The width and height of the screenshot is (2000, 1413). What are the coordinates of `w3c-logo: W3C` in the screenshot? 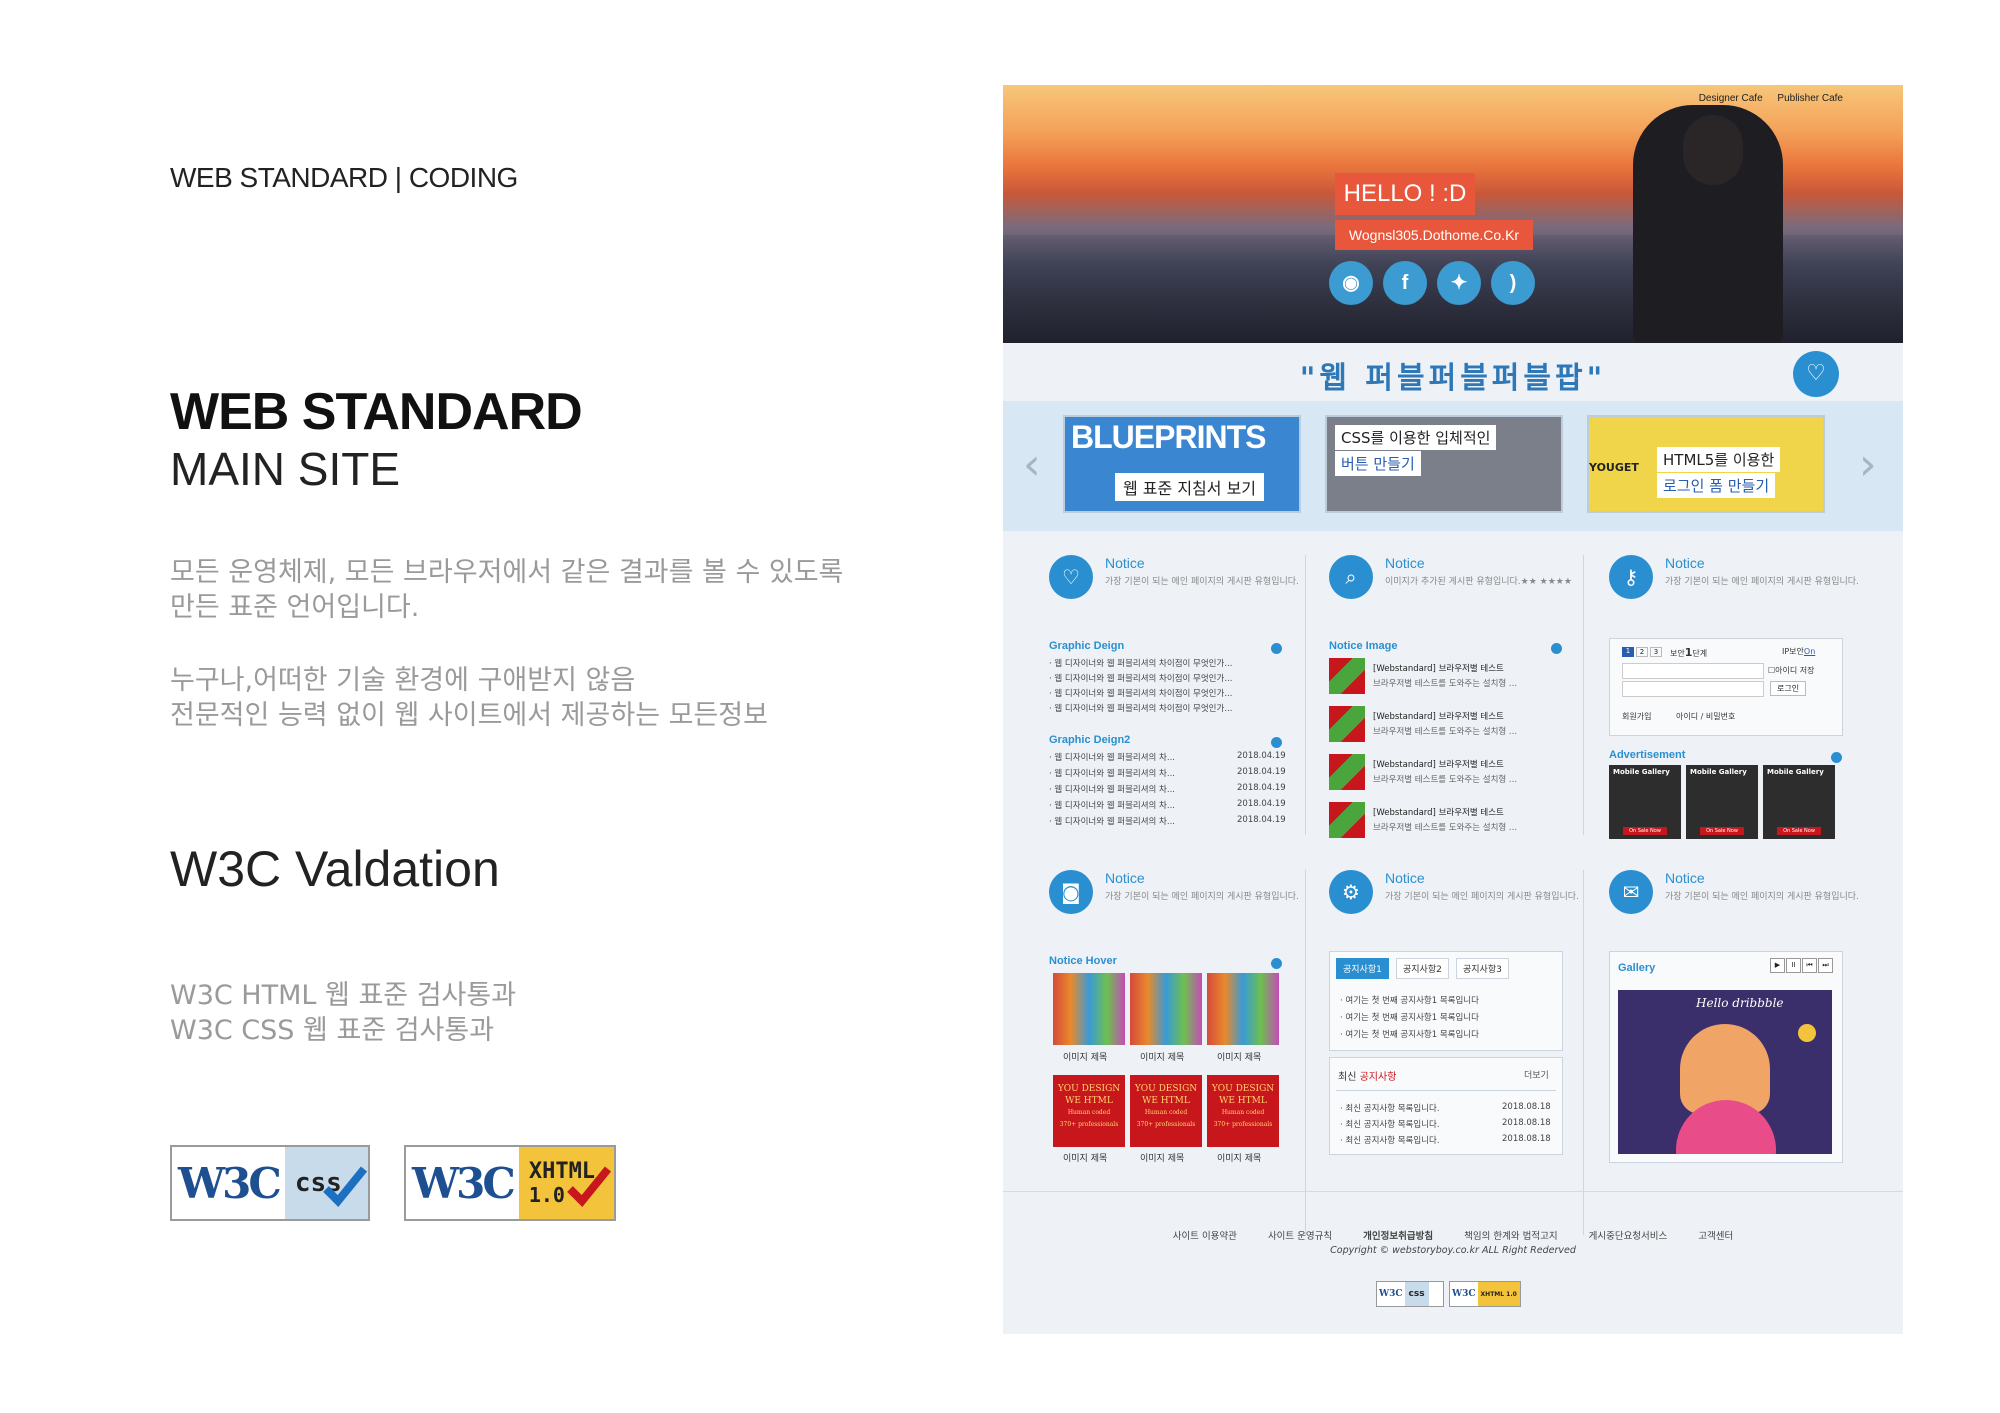 It's located at (464, 1183).